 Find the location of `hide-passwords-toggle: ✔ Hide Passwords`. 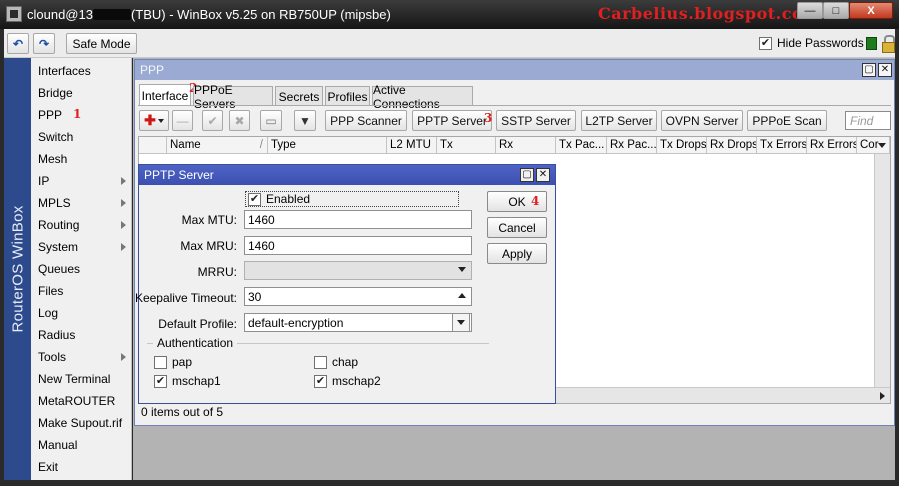

hide-passwords-toggle: ✔ Hide Passwords is located at coordinates (811, 43).